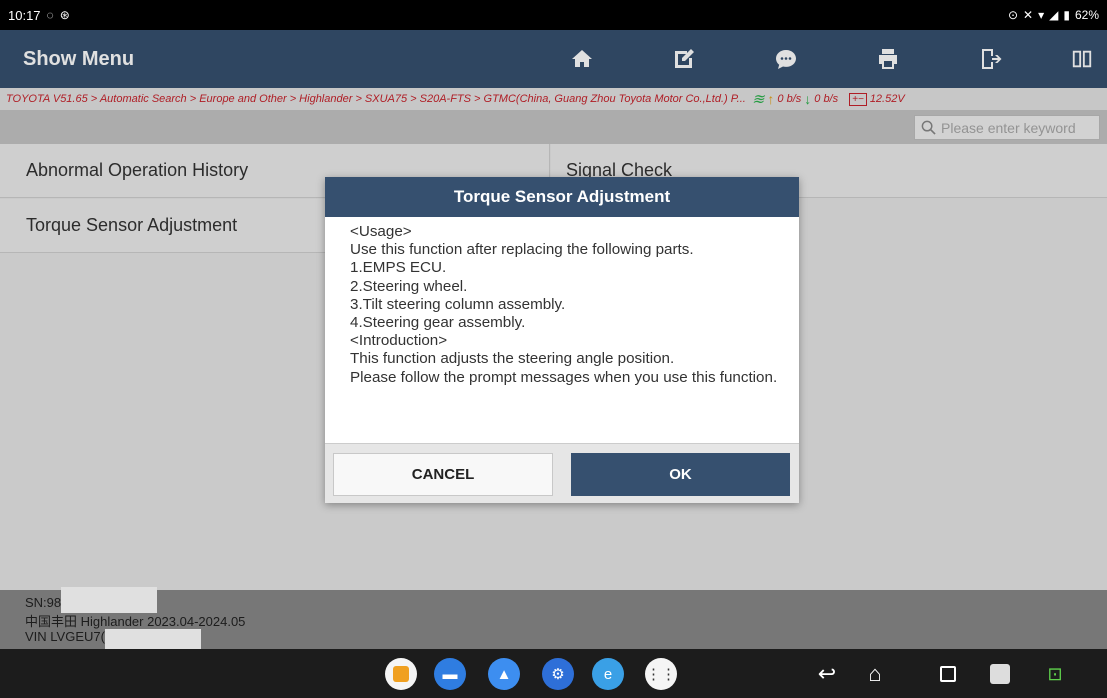  Describe the element at coordinates (562, 473) in the screenshot. I see `dialog-button-bar: CANCEL OK` at that location.